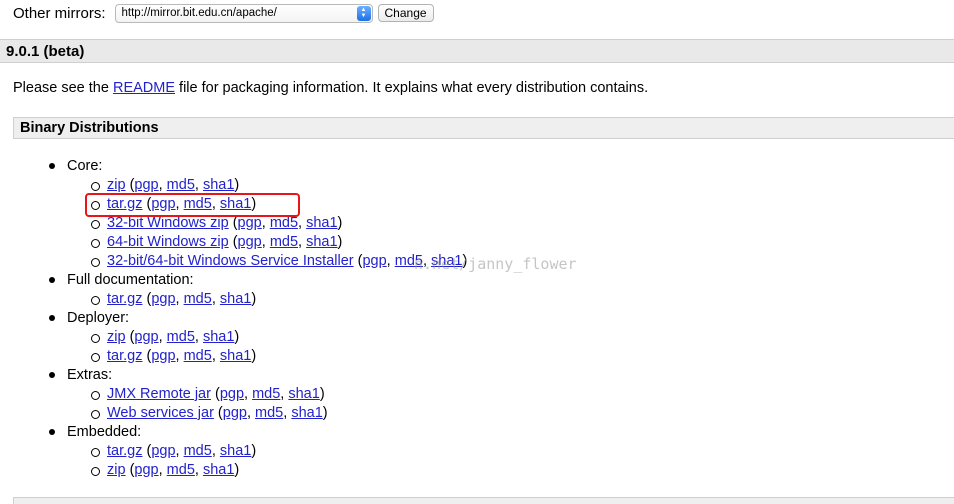 This screenshot has height=504, width=954. Describe the element at coordinates (483, 128) in the screenshot. I see `binary-distributions-header: Binary Distributions` at that location.